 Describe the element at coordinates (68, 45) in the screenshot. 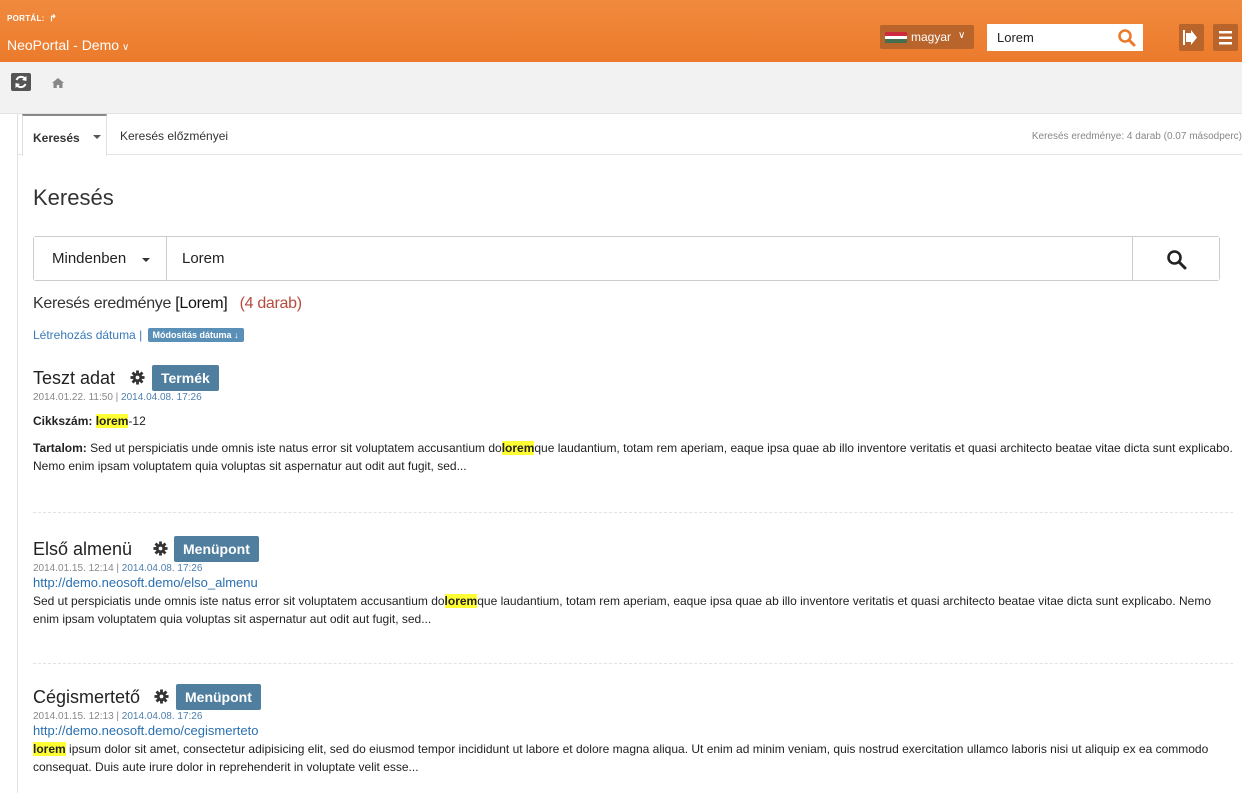

I see `portal-switcher: NeoPortal - Demo ∨` at that location.